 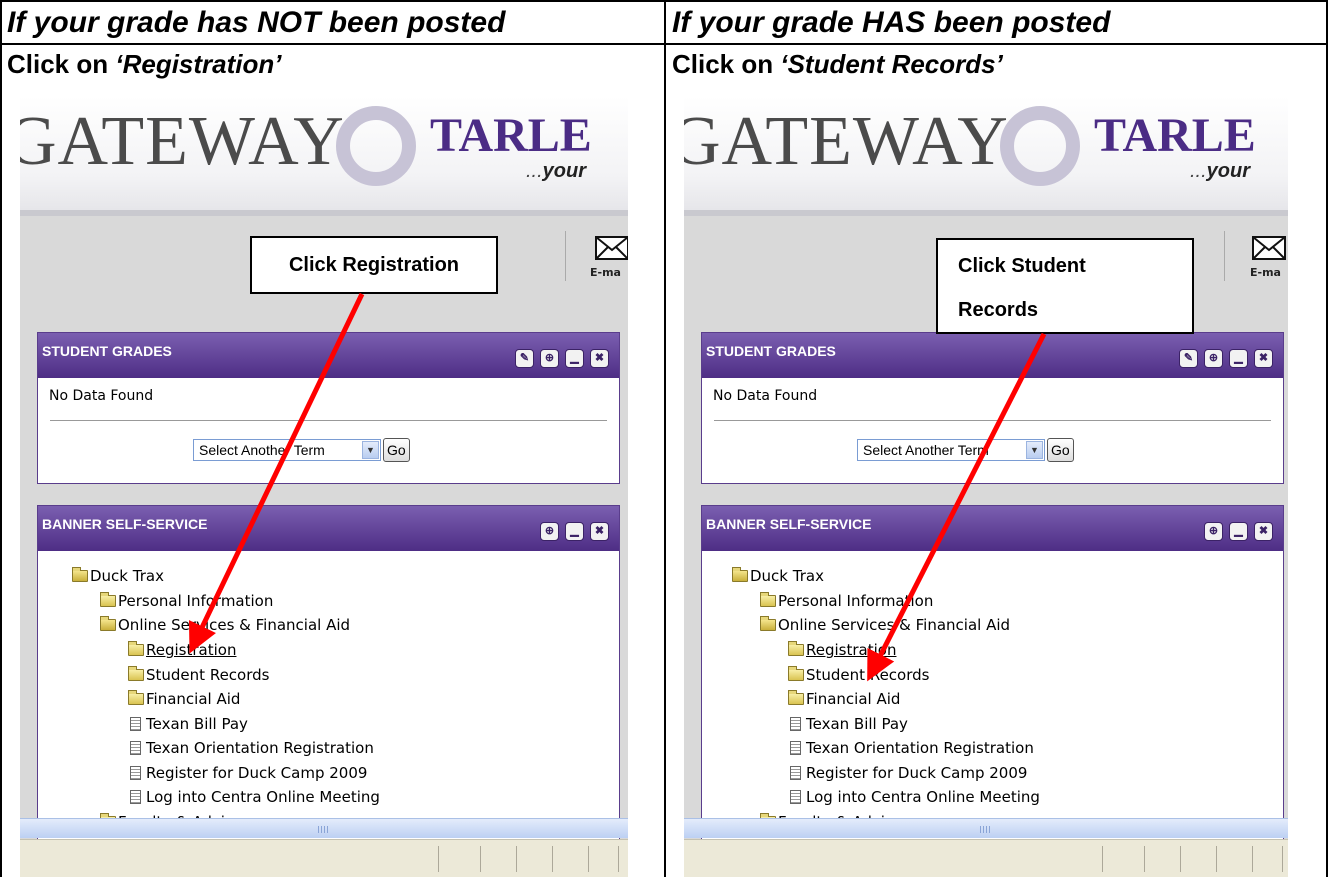 I want to click on left-instruction-target: ‘Registration’, so click(x=198, y=64).